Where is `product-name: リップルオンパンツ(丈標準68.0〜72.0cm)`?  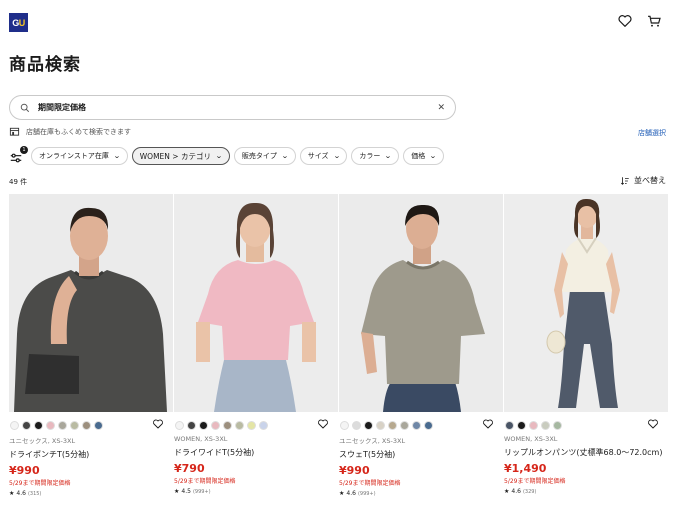 product-name: リップルオンパンツ(丈標準68.0〜72.0cm) is located at coordinates (586, 453).